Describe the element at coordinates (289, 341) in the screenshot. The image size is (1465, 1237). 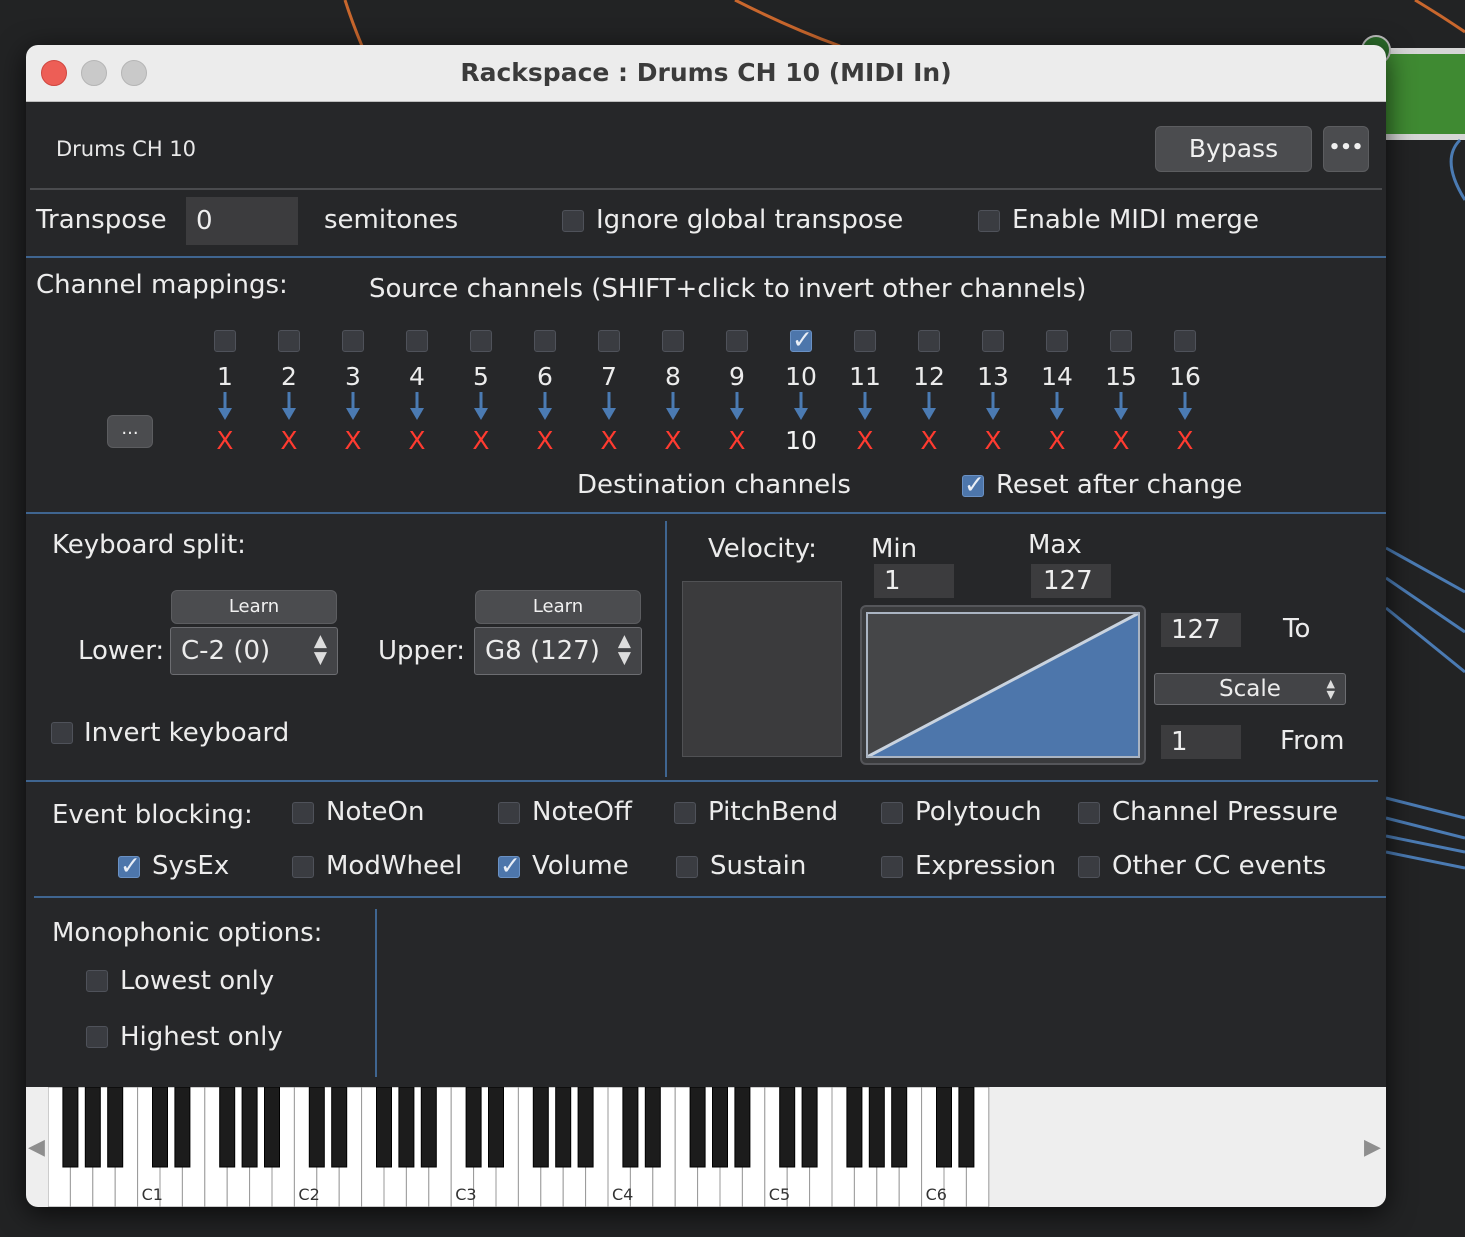
I see `source-channel-2-checkbox` at that location.